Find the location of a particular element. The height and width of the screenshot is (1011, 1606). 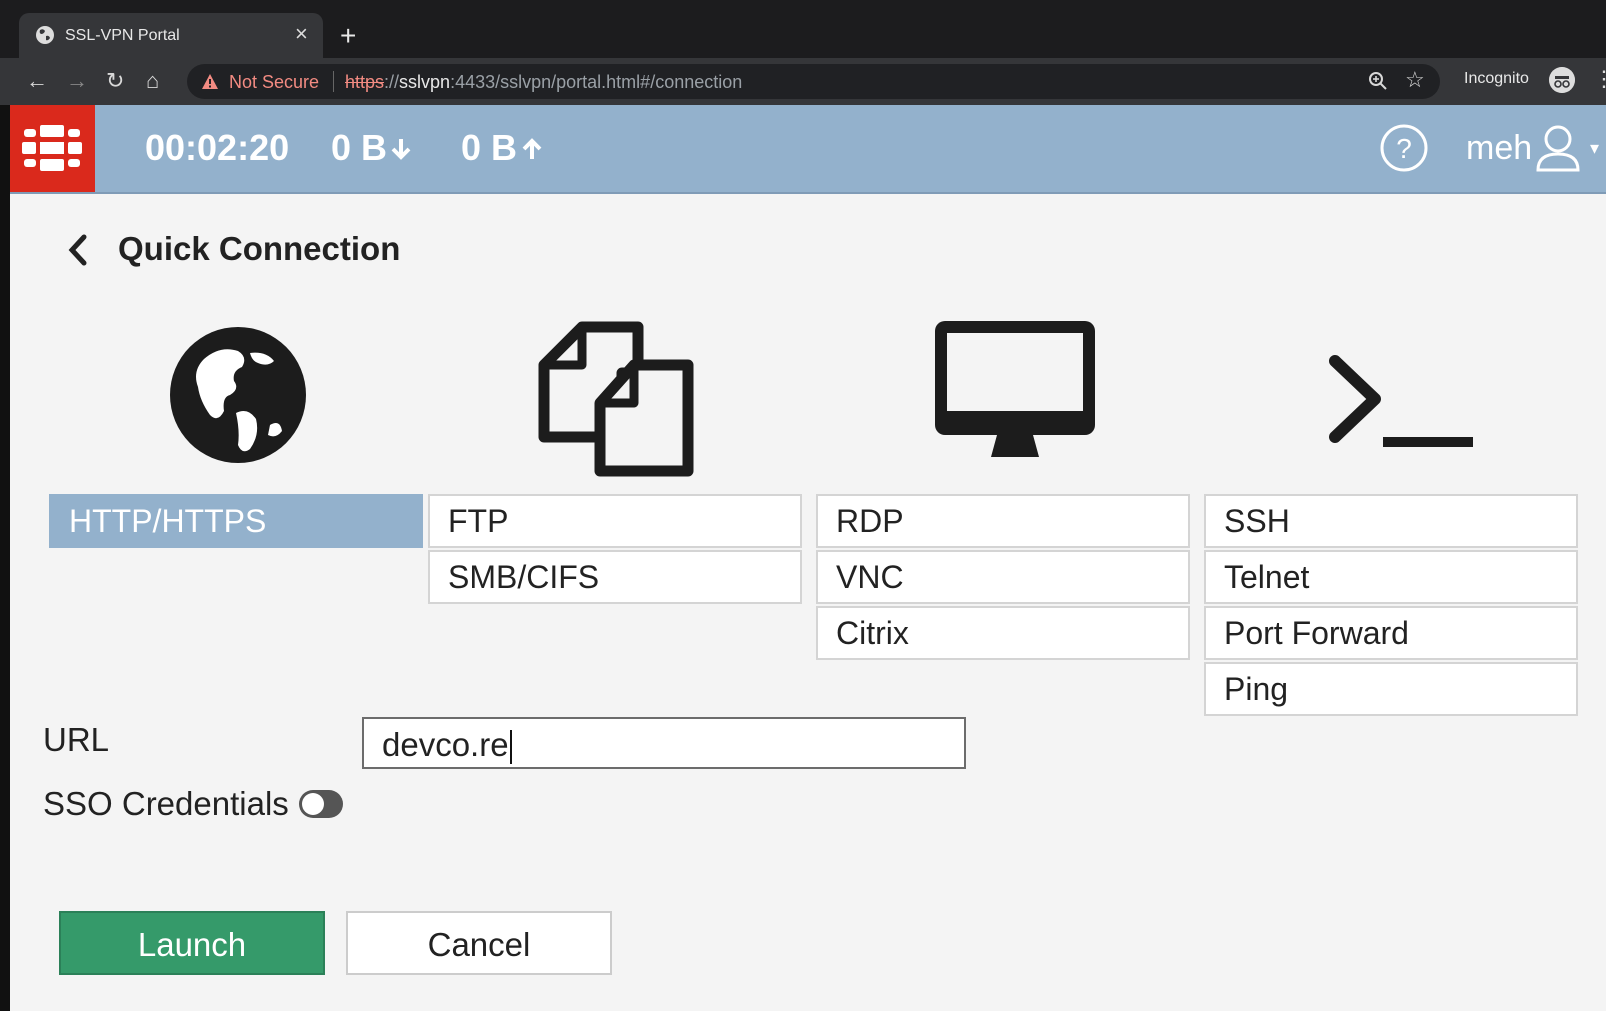

browser-tab: SSL-VPN Portal × is located at coordinates (171, 35).